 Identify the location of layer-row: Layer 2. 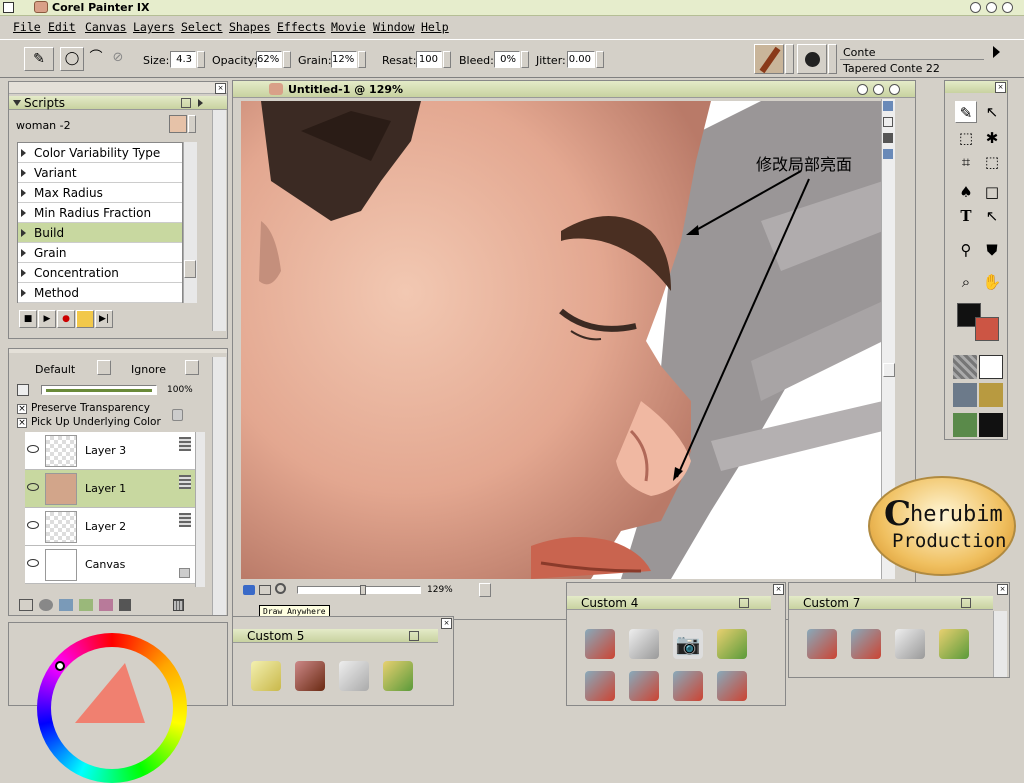
(110, 527).